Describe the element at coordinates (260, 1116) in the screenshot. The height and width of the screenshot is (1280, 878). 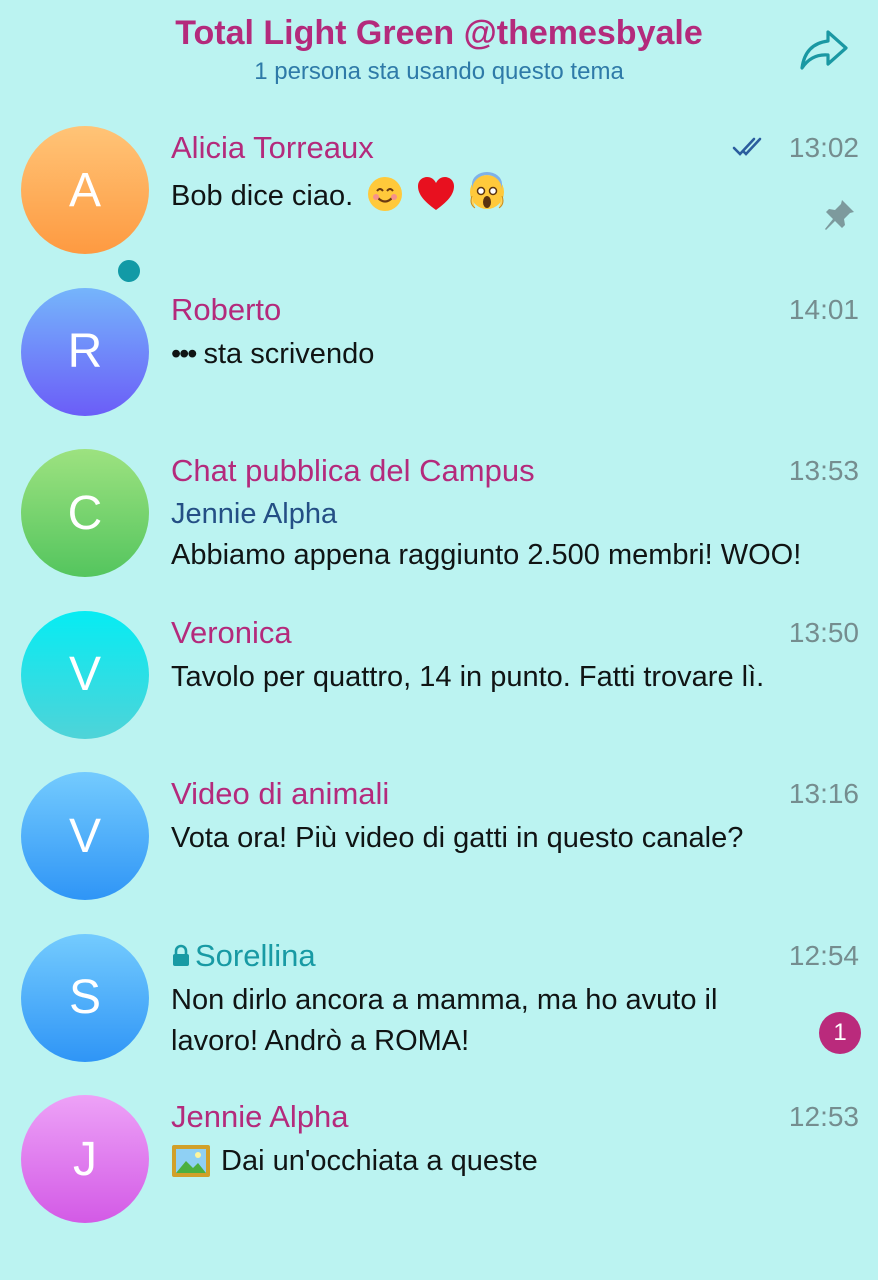
I see `chat-name: Jennie Alpha` at that location.